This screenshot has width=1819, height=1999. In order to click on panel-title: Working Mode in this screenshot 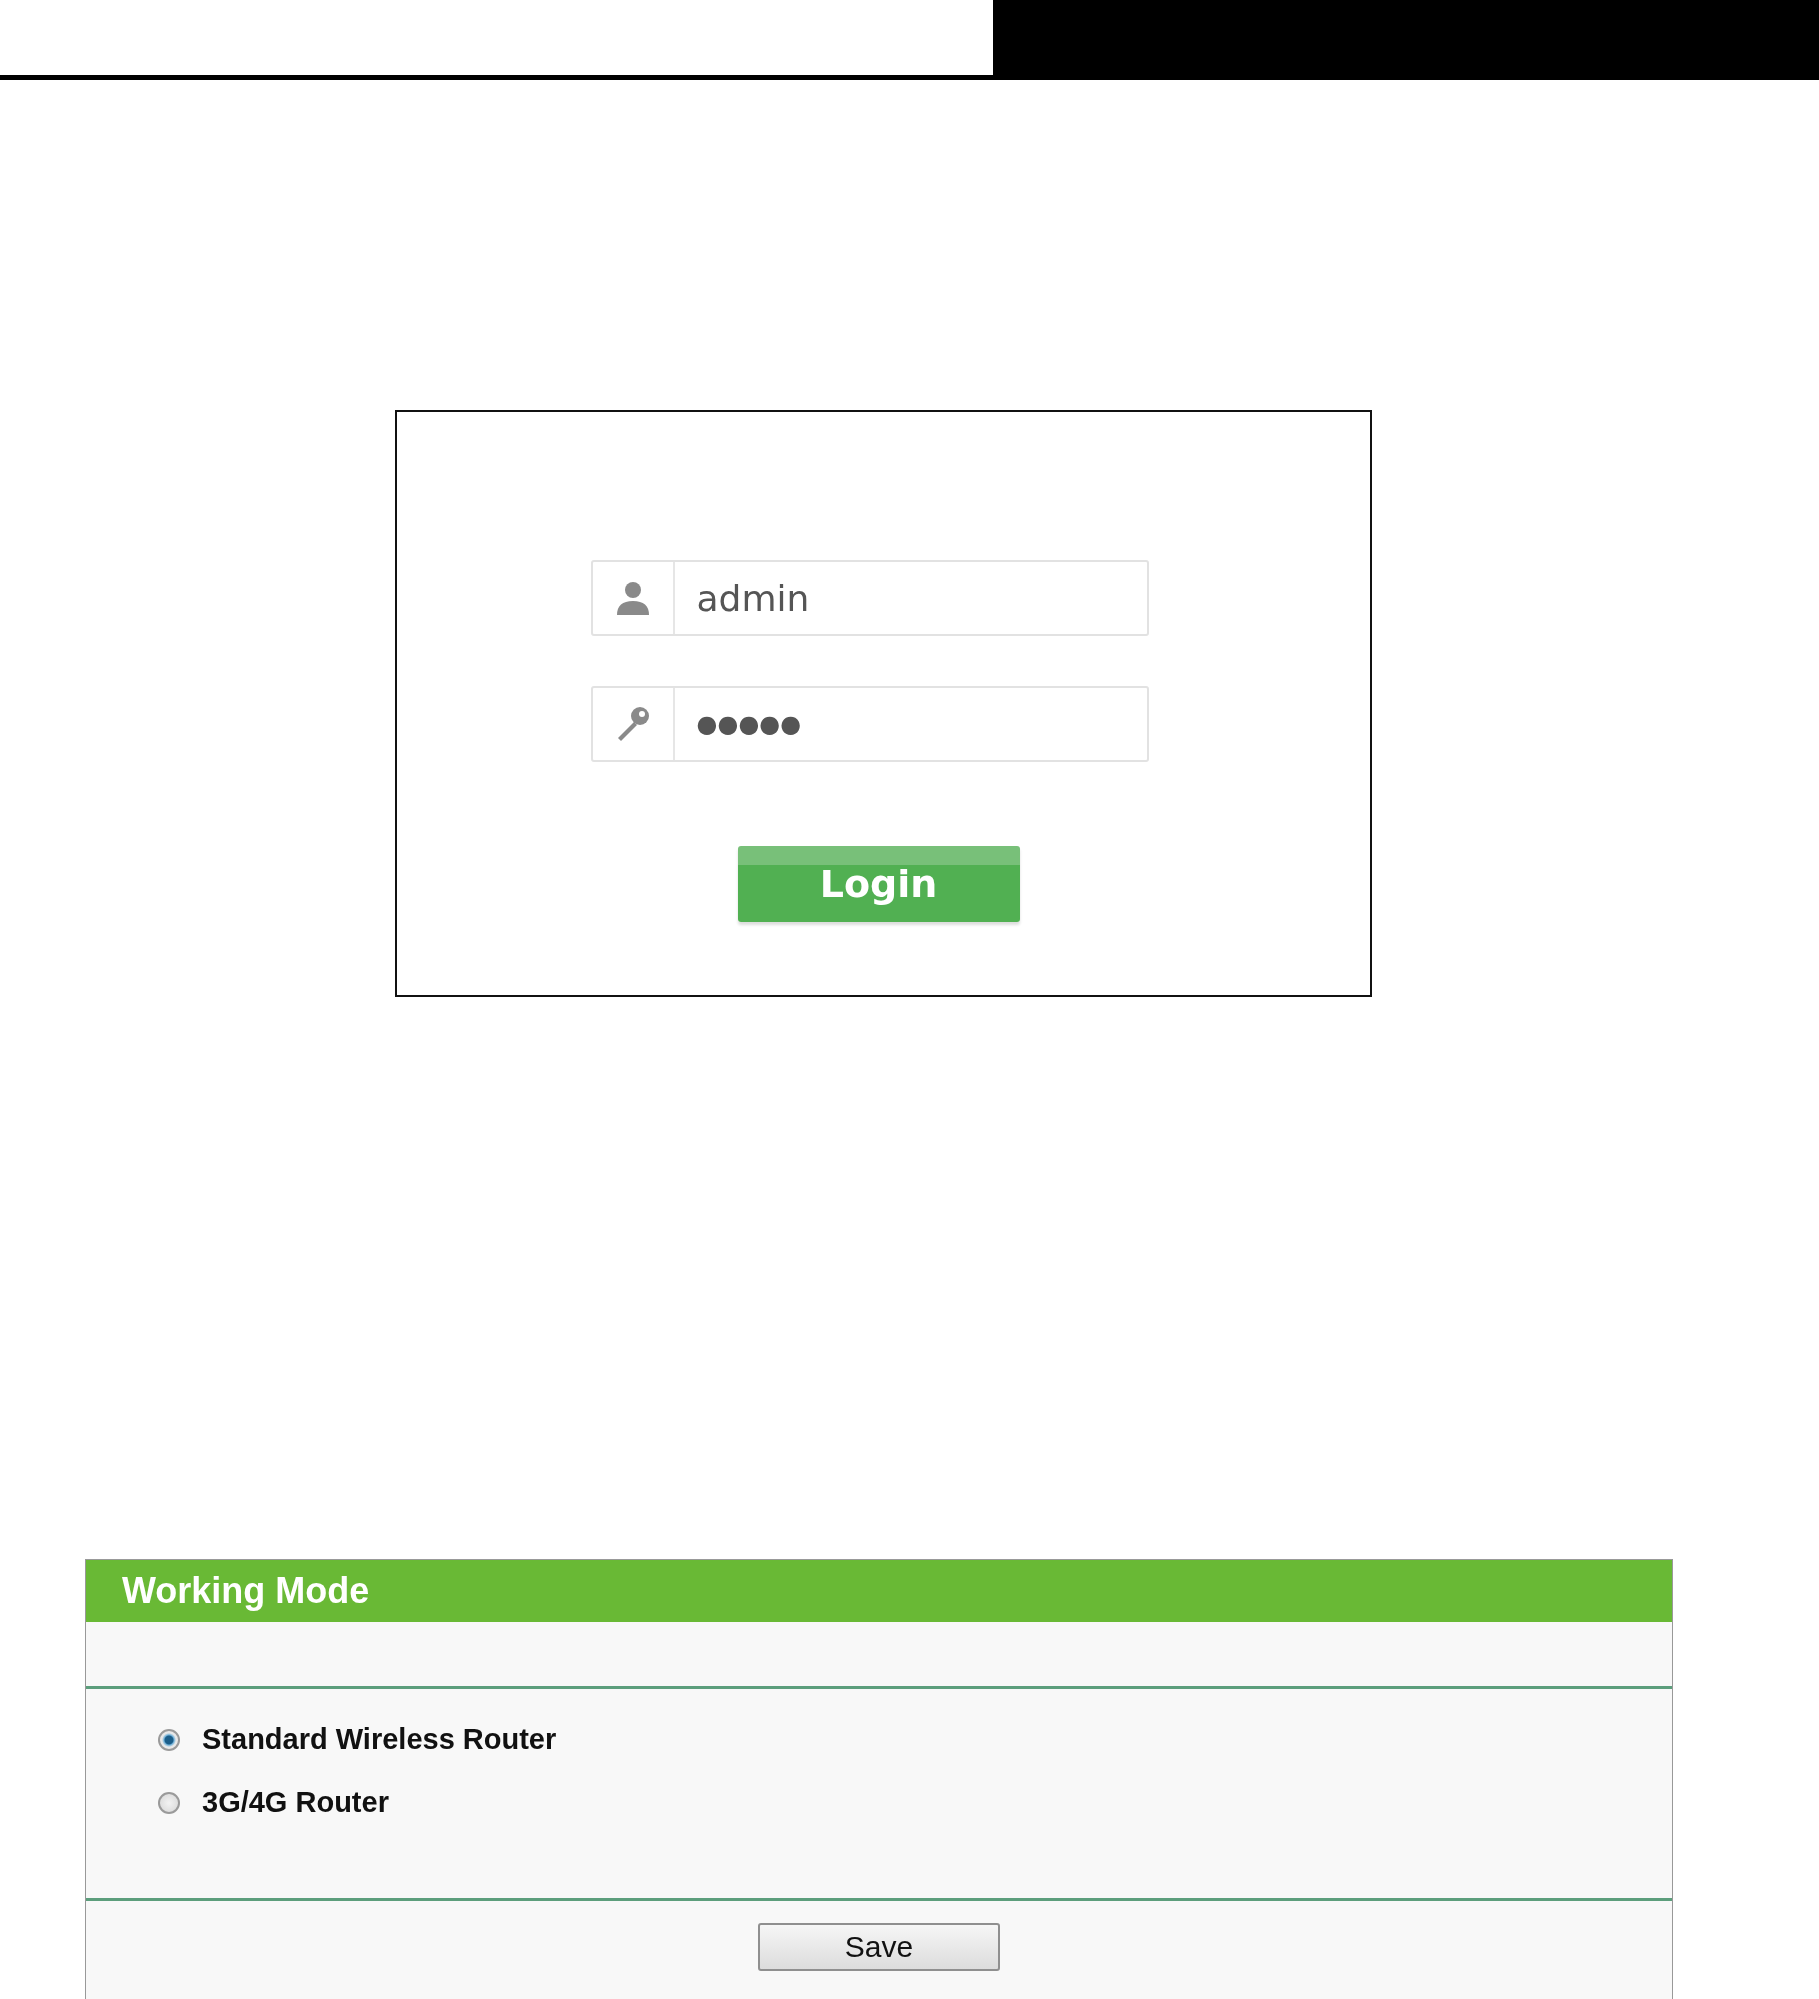, I will do `click(879, 1591)`.